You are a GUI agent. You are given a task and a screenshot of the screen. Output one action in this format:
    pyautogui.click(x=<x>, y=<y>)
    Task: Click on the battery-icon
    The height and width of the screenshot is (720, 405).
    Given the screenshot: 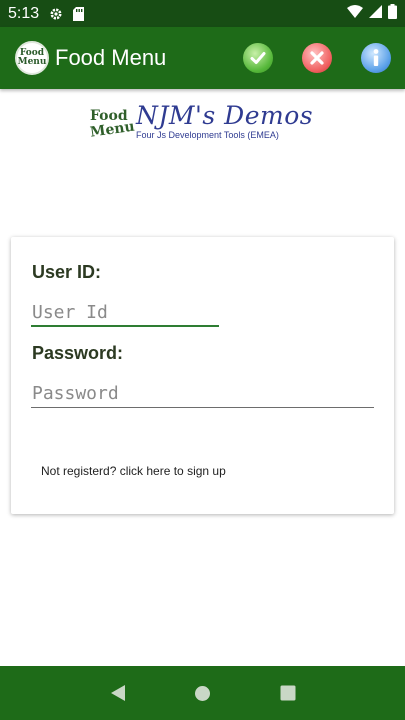 What is the action you would take?
    pyautogui.click(x=392, y=13)
    